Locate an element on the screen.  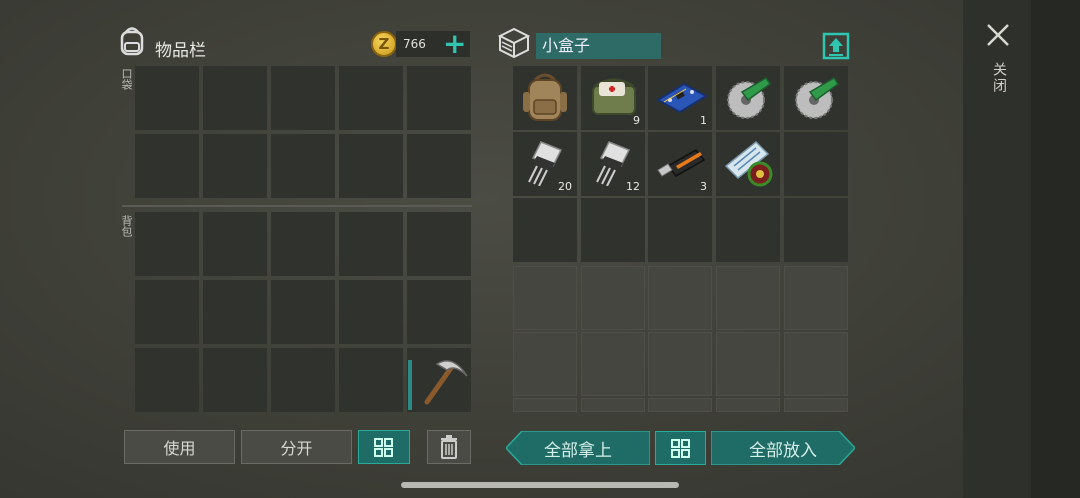
close-button is located at coordinates (998, 35).